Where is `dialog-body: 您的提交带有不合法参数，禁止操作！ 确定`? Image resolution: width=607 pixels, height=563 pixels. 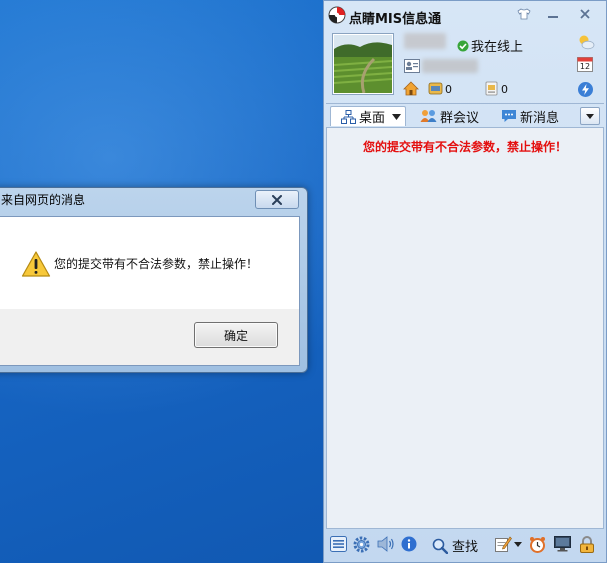
dialog-body: 您的提交带有不合法参数，禁止操作！ 确定 is located at coordinates (150, 291).